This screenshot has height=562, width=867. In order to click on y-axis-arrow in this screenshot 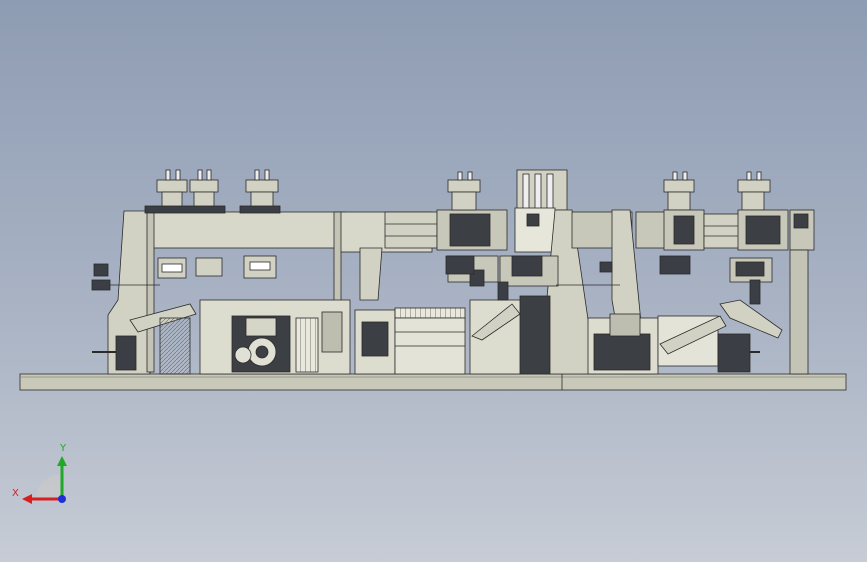, I will do `click(62, 461)`.